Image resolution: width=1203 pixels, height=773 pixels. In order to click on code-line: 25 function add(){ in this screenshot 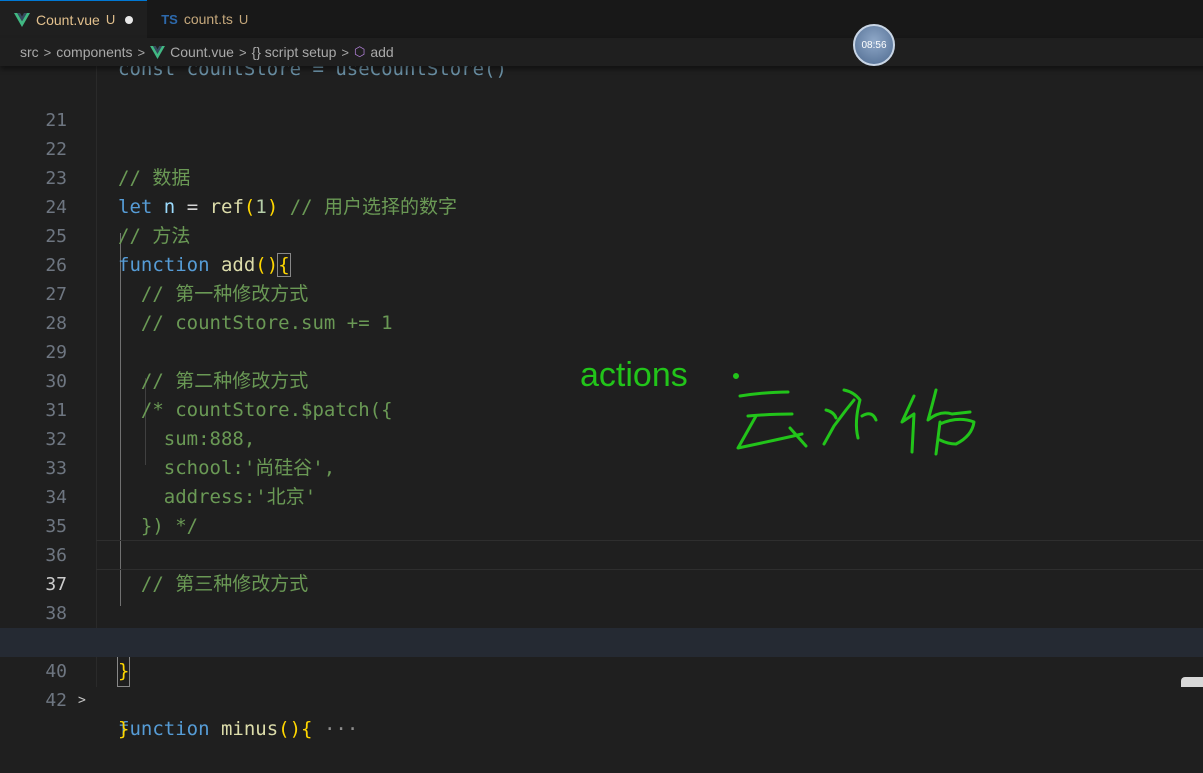, I will do `click(601, 235)`.